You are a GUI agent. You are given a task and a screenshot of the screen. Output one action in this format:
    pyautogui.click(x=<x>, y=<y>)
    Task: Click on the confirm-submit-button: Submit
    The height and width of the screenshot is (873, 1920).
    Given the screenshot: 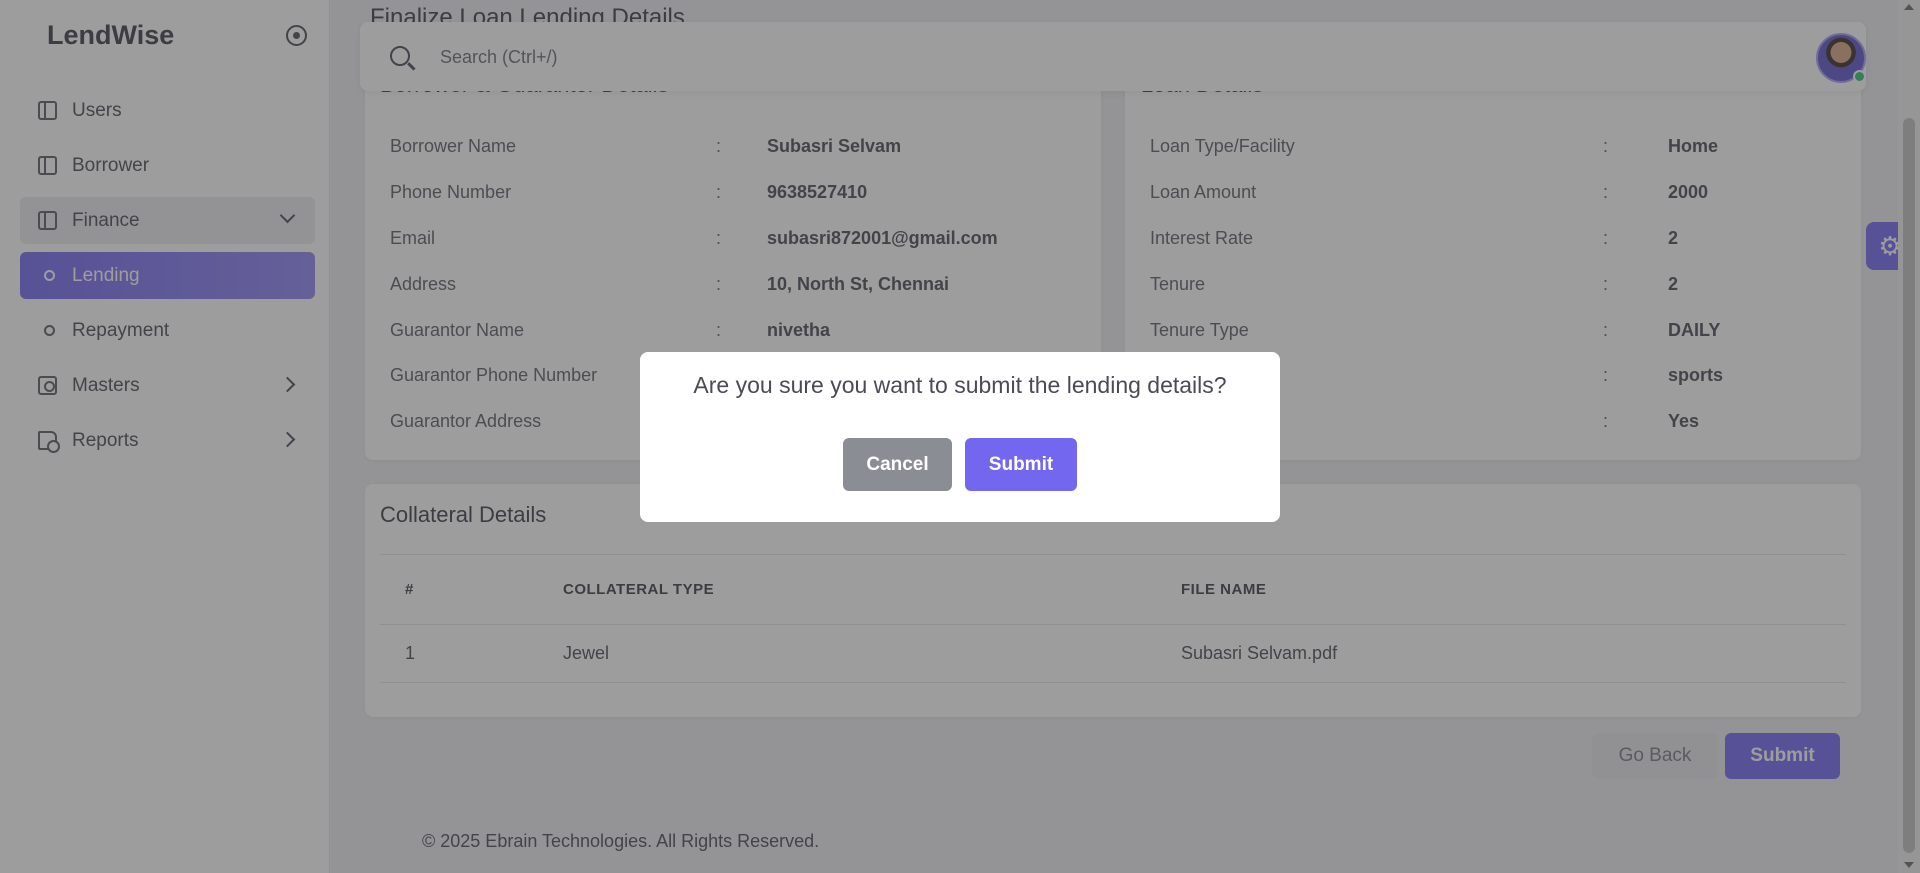 What is the action you would take?
    pyautogui.click(x=1021, y=464)
    